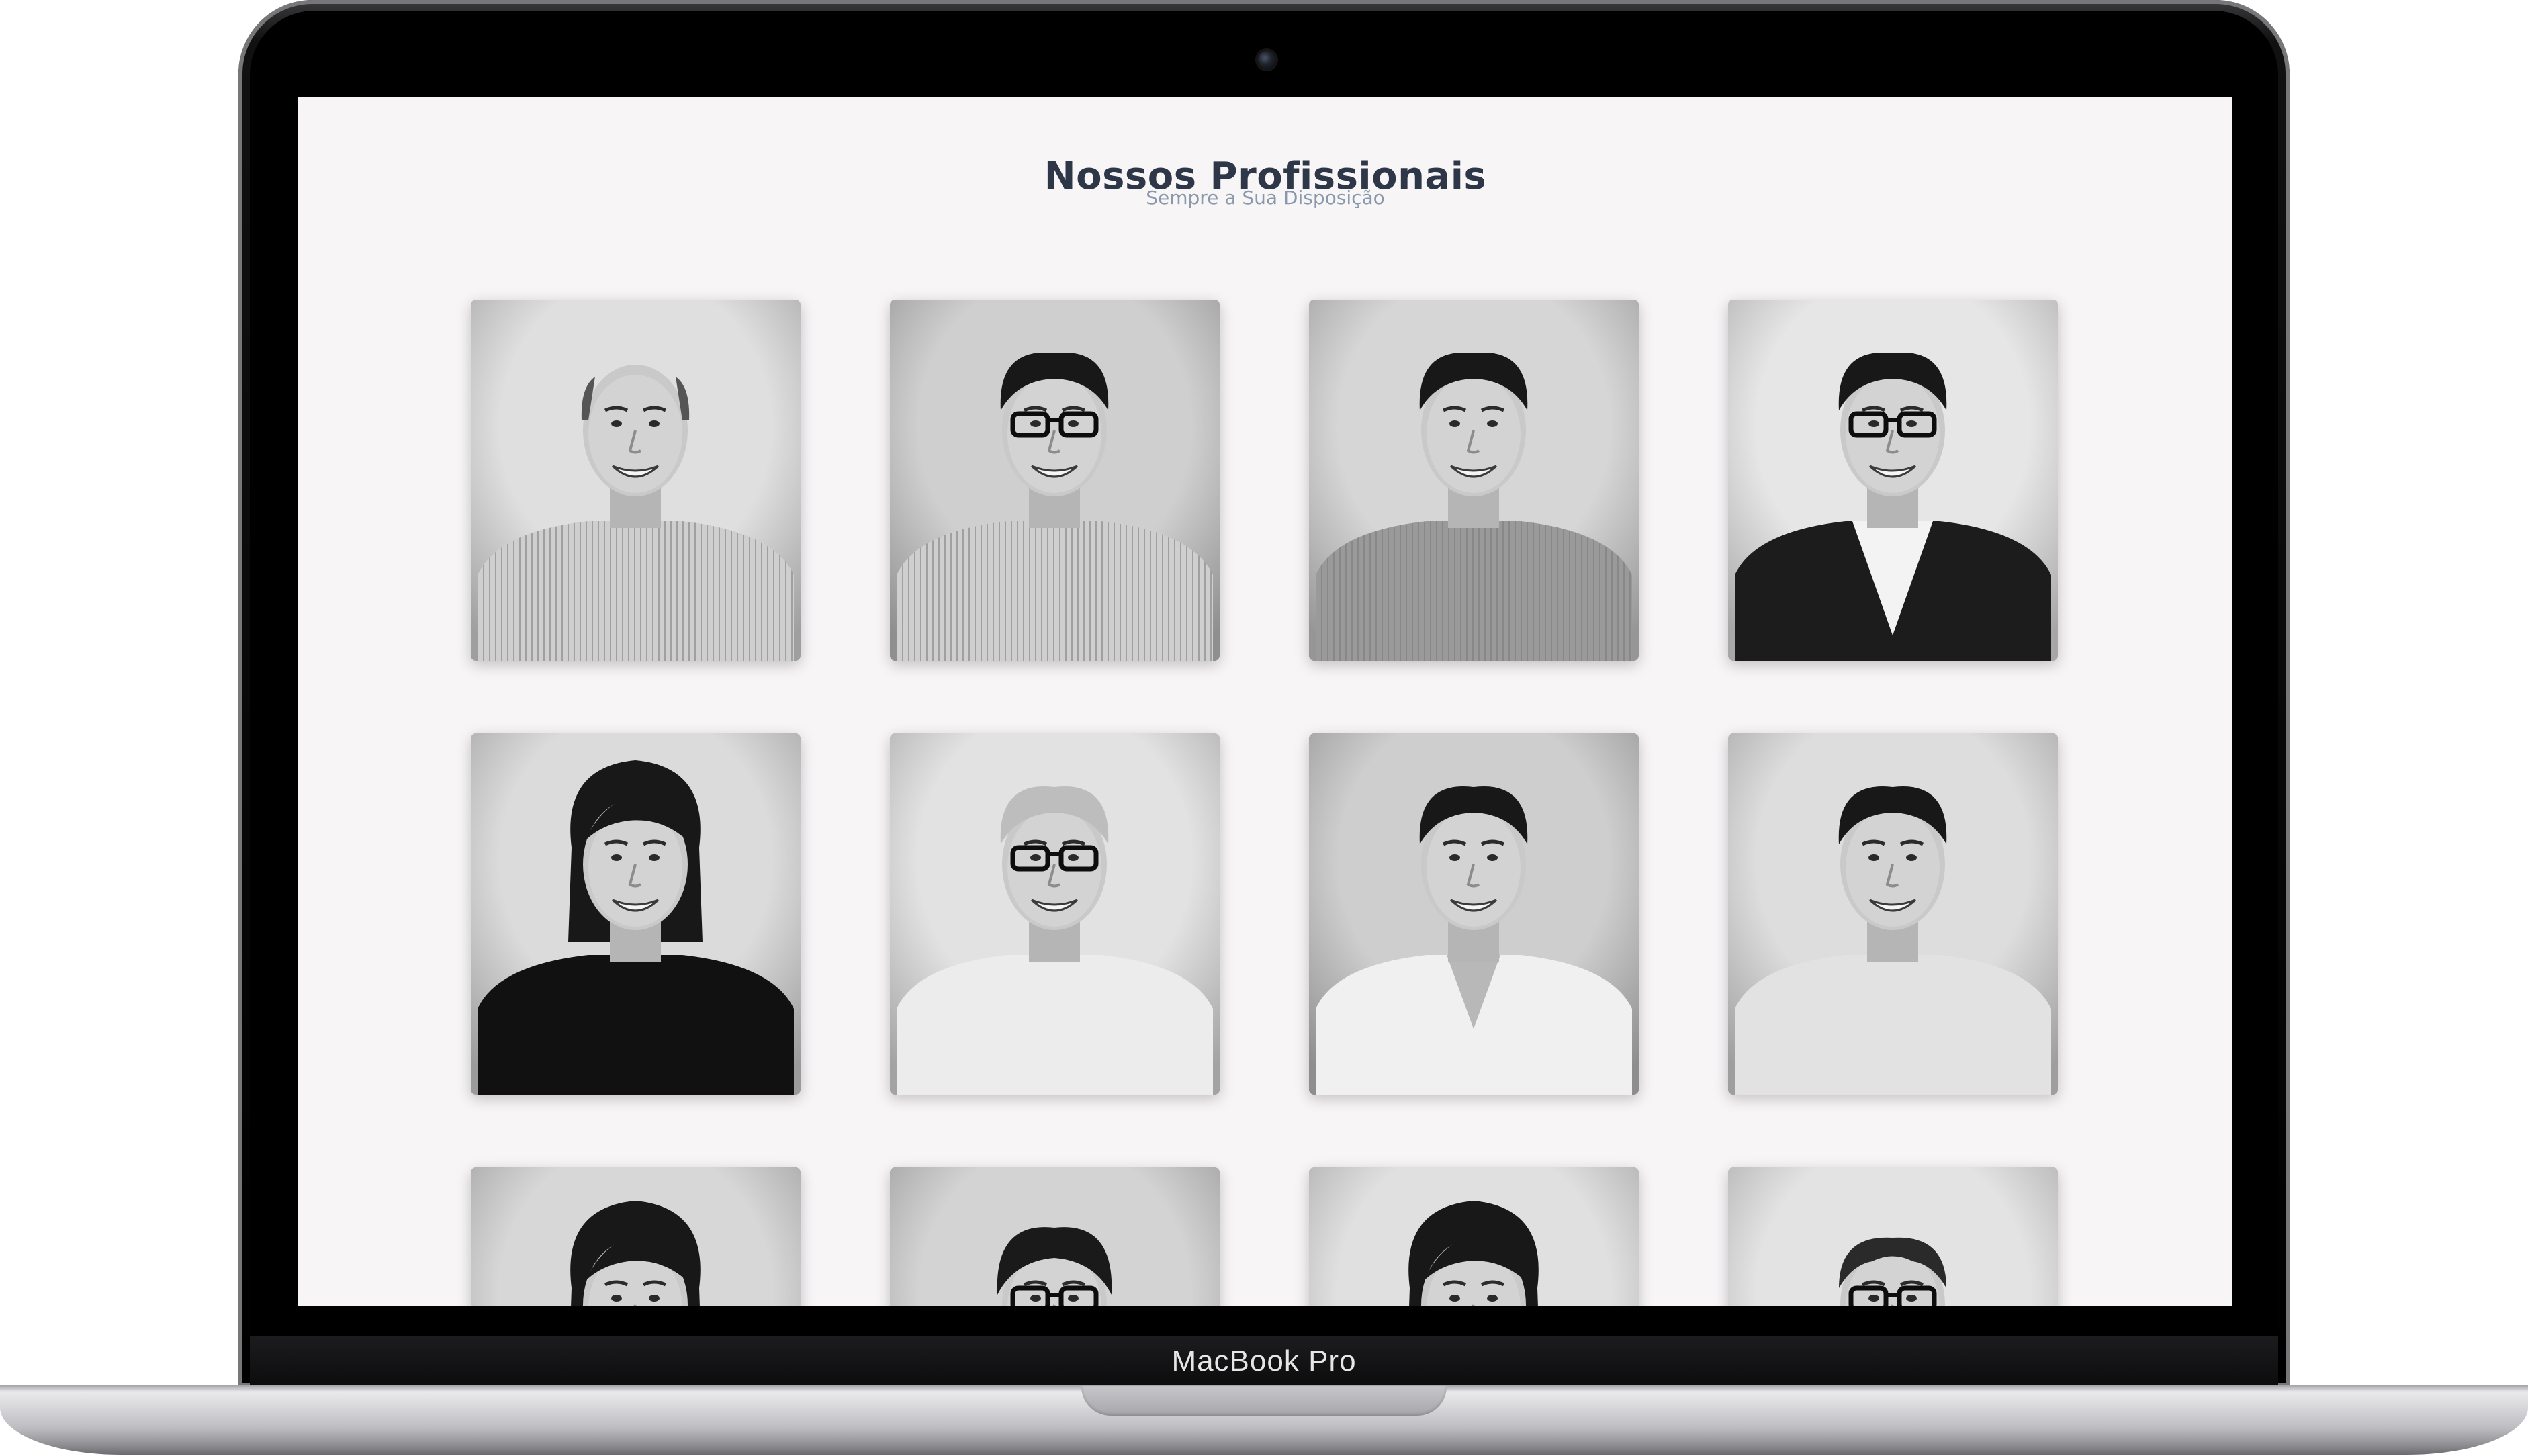 The height and width of the screenshot is (1456, 2528). Describe the element at coordinates (1265, 198) in the screenshot. I see `page-subtitle: Sempre a Sua Disposição` at that location.